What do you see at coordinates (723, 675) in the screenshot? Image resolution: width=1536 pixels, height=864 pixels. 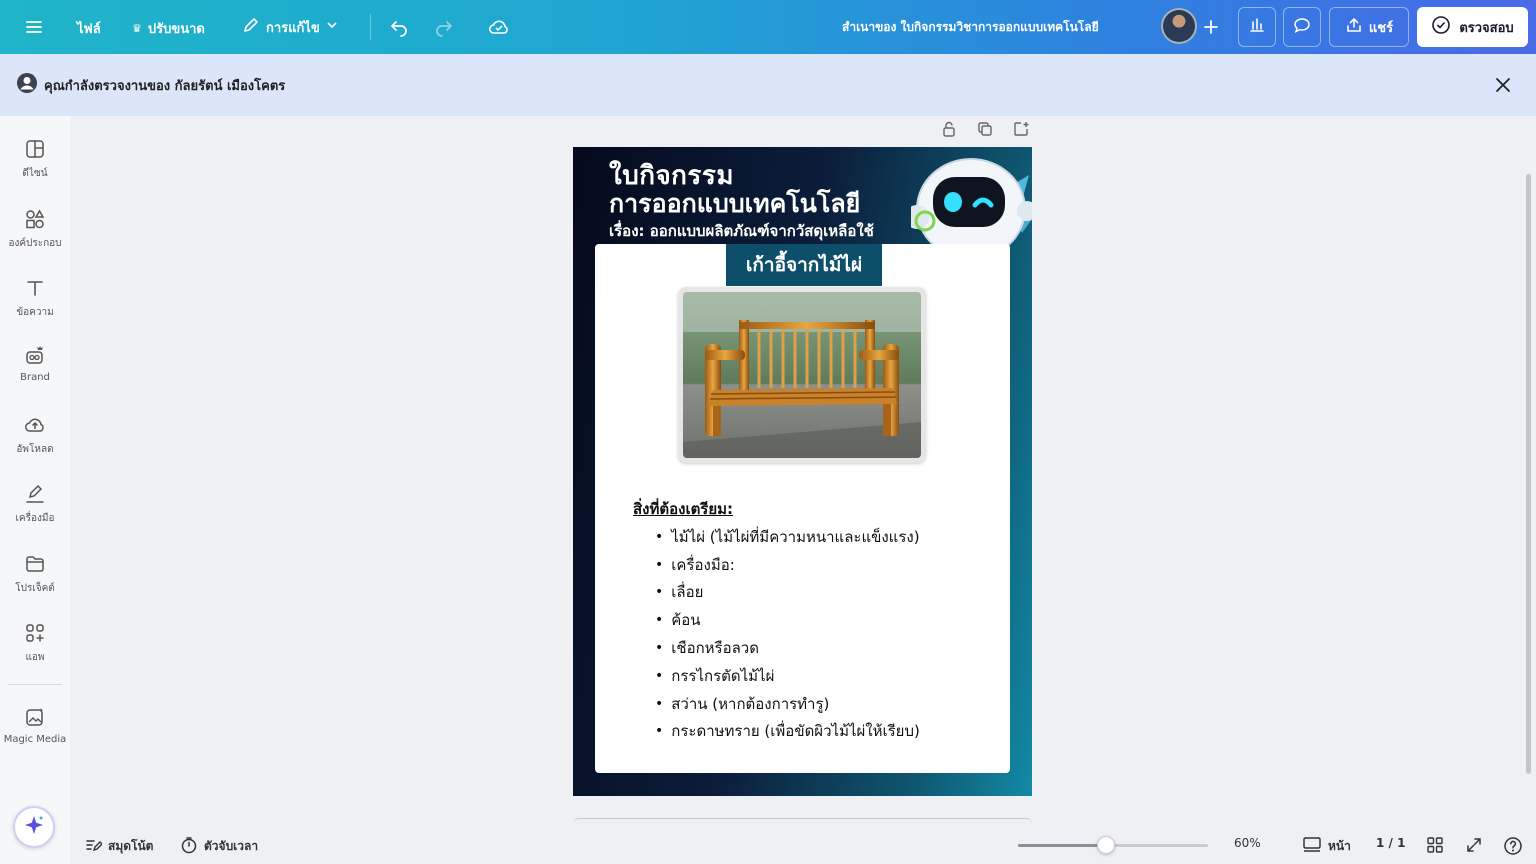 I see `list-item-text: กรรไกรตัดไม้ไผ่` at bounding box center [723, 675].